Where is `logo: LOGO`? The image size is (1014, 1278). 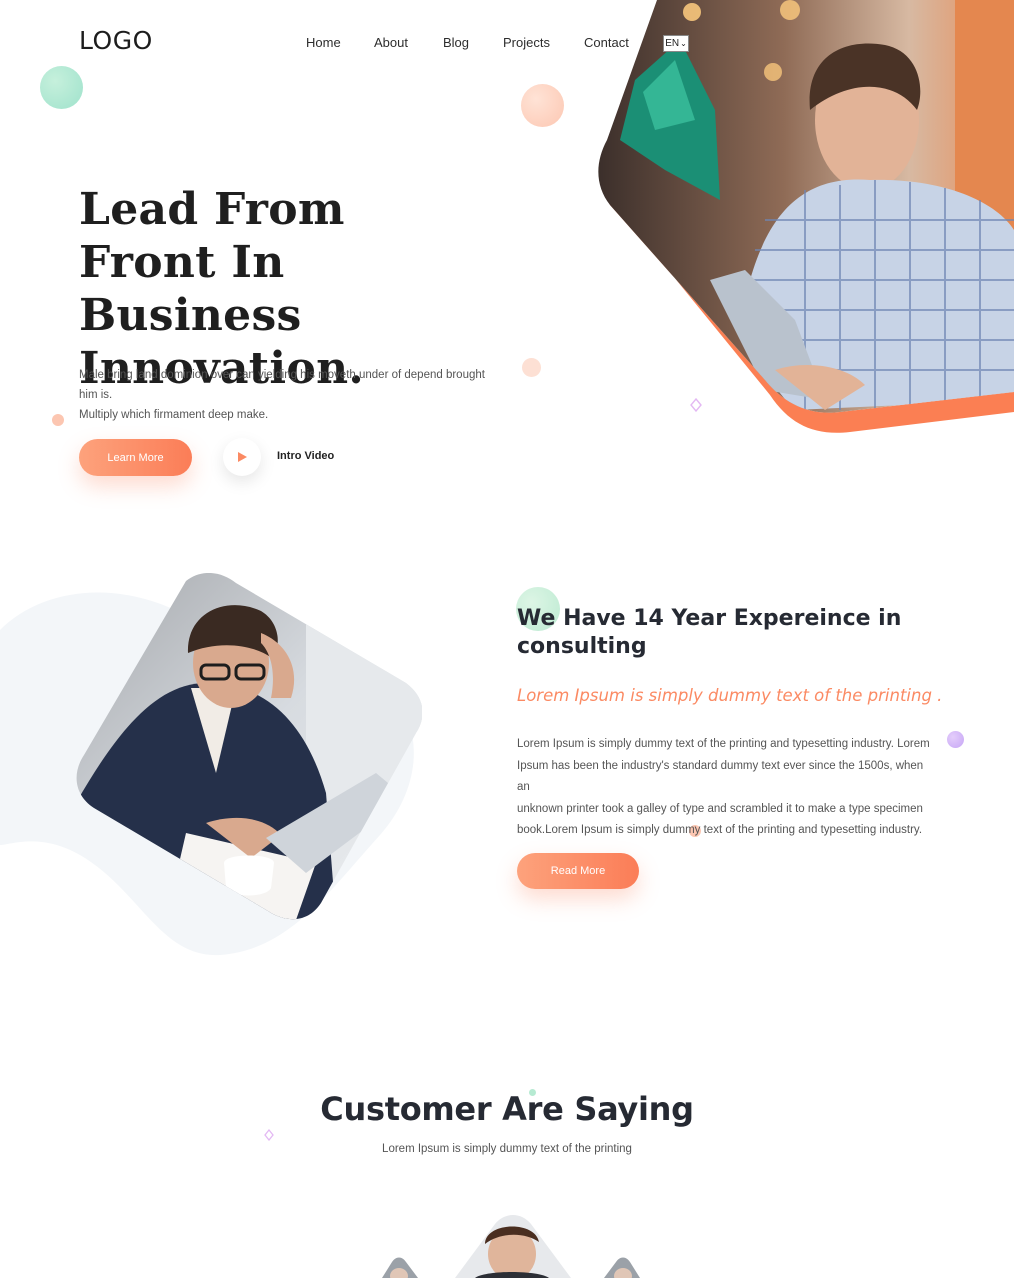
logo: LOGO is located at coordinates (116, 40).